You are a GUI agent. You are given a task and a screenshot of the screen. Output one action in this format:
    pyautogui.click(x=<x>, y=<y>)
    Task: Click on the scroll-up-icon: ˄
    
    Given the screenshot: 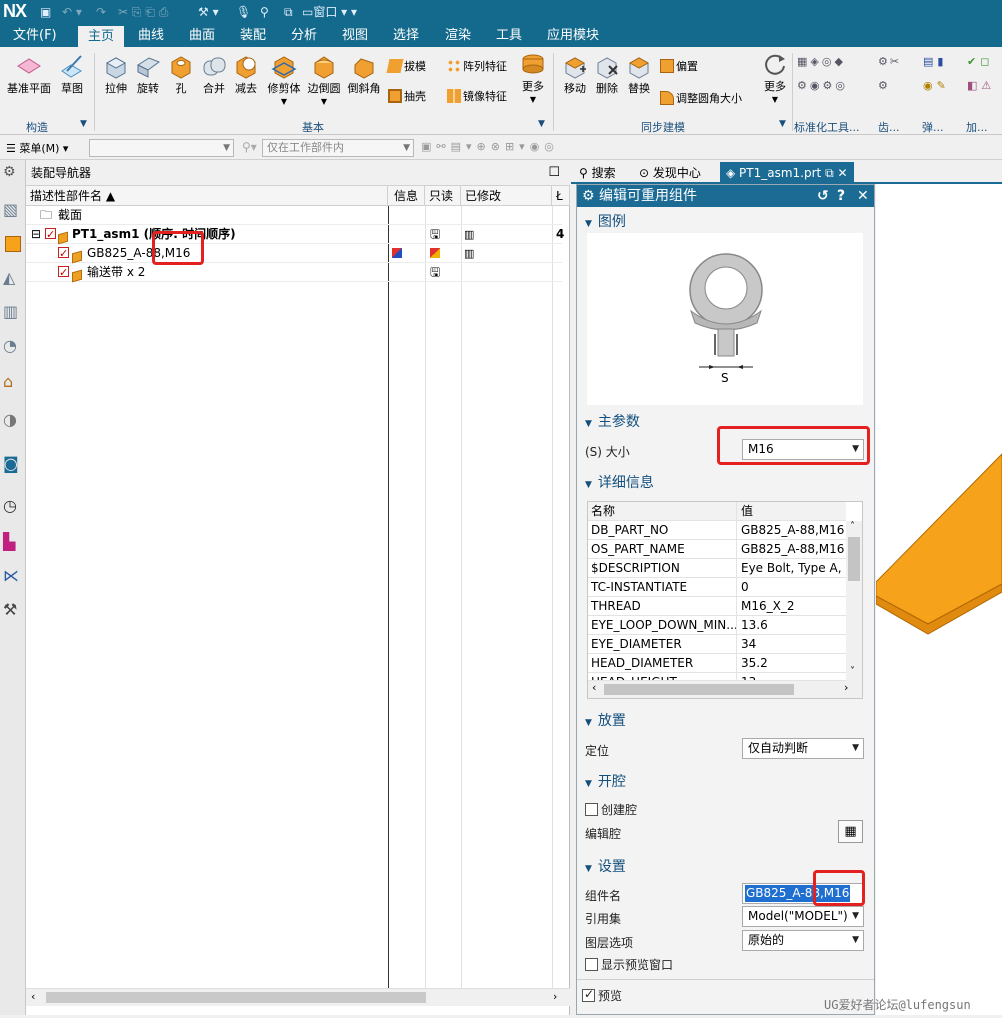 What is the action you would take?
    pyautogui.click(x=852, y=526)
    